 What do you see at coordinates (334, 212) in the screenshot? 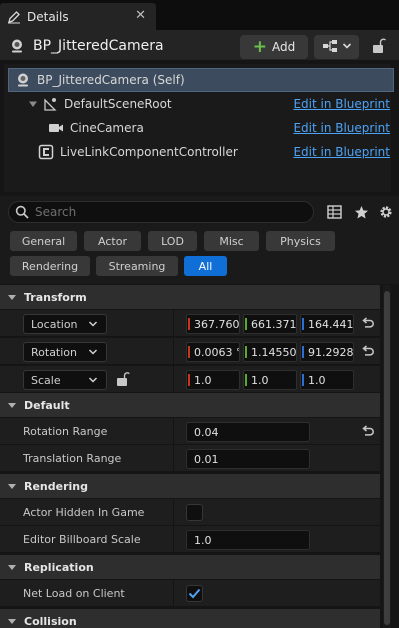
I see `table-view-icon` at bounding box center [334, 212].